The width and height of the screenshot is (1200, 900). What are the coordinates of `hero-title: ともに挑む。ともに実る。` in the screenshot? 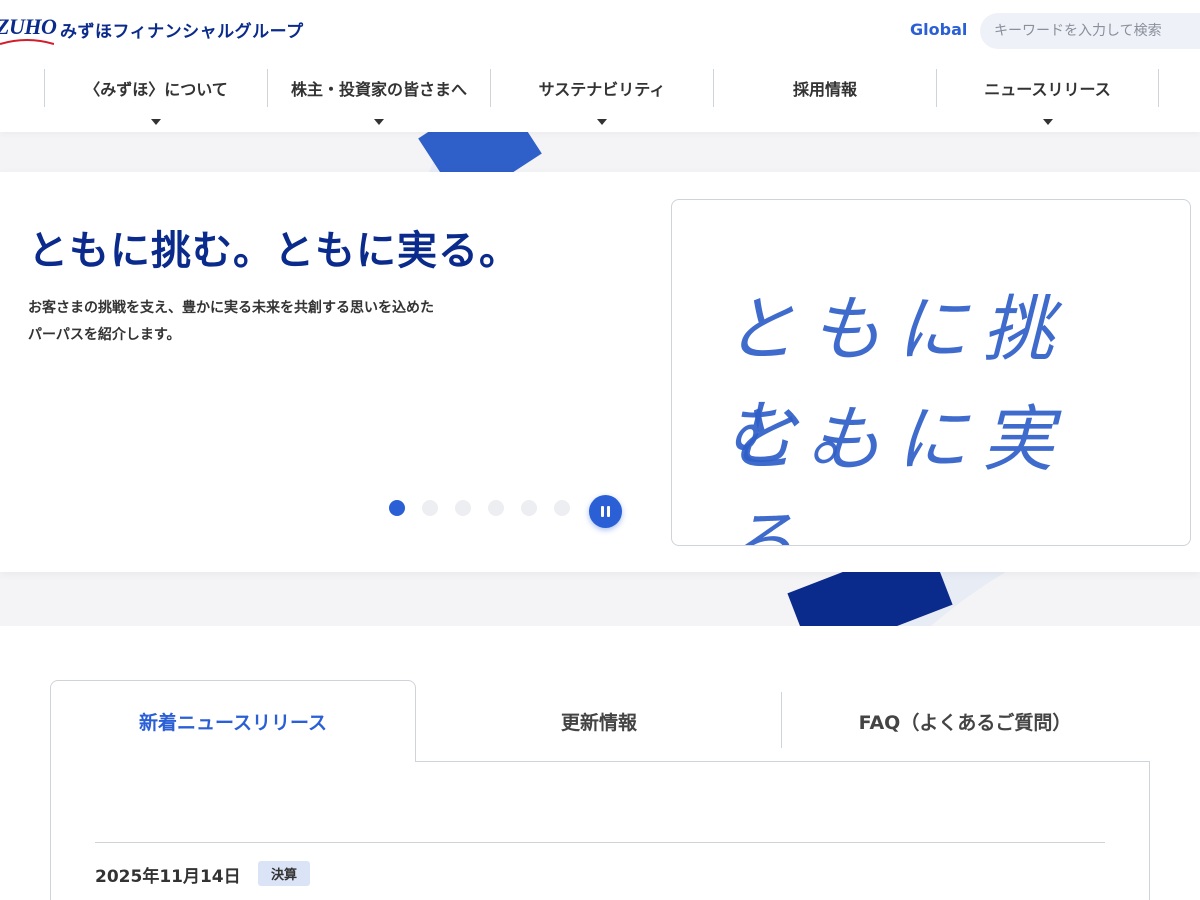 It's located at (274, 251).